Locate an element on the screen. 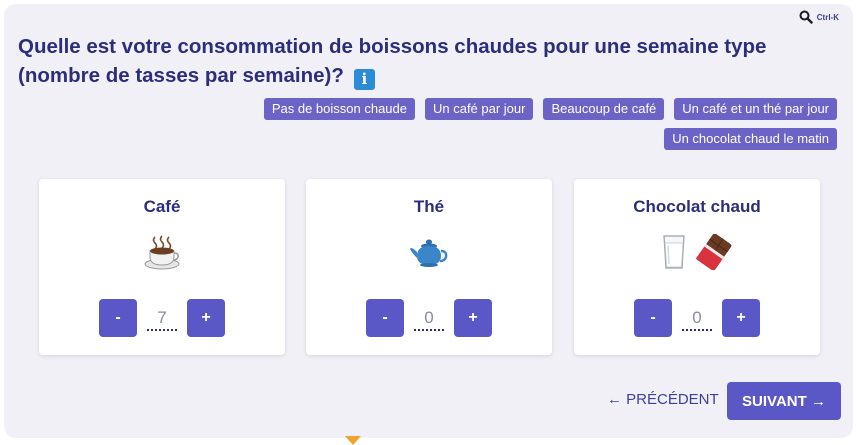 The image size is (857, 445). preset-lots-of-coffee: Beaucoup de café is located at coordinates (604, 109).